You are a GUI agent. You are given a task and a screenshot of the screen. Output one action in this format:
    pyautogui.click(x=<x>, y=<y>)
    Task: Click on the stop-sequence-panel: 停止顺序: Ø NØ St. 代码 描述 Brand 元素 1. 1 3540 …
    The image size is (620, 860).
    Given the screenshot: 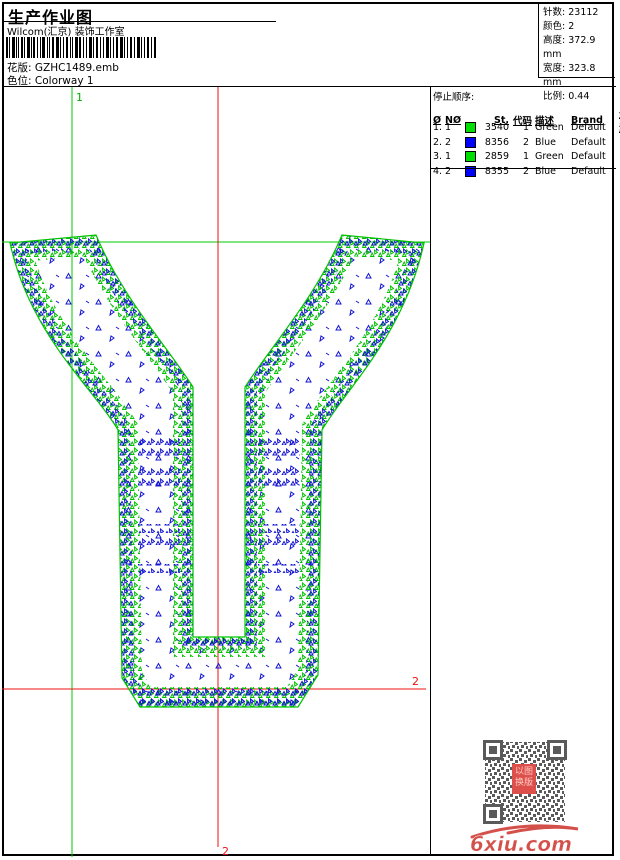 What is the action you would take?
    pyautogui.click(x=526, y=134)
    